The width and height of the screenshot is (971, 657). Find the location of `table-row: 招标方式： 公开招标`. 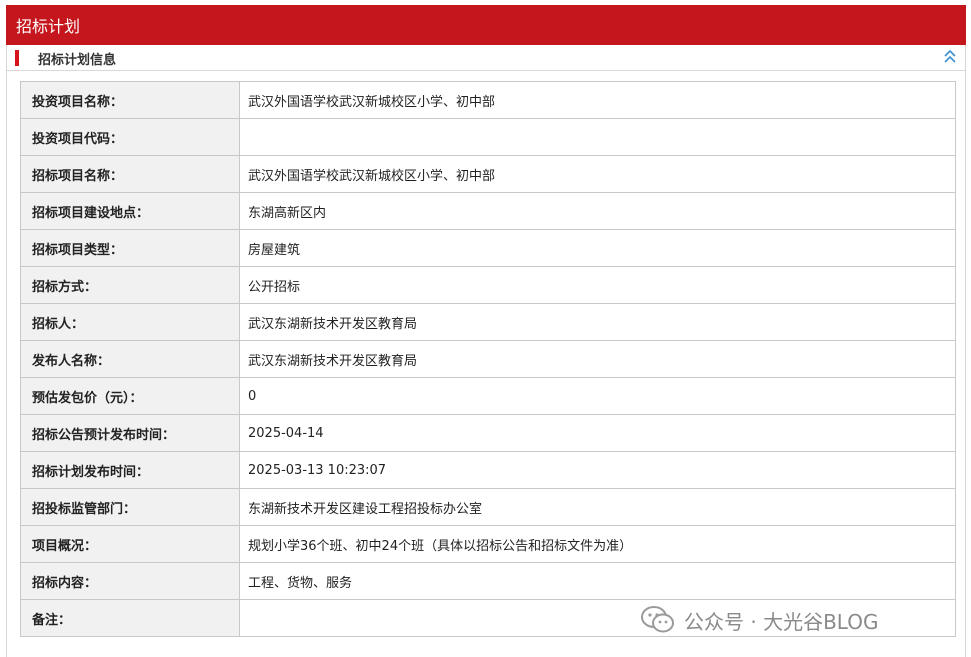

table-row: 招标方式： 公开招标 is located at coordinates (488, 285).